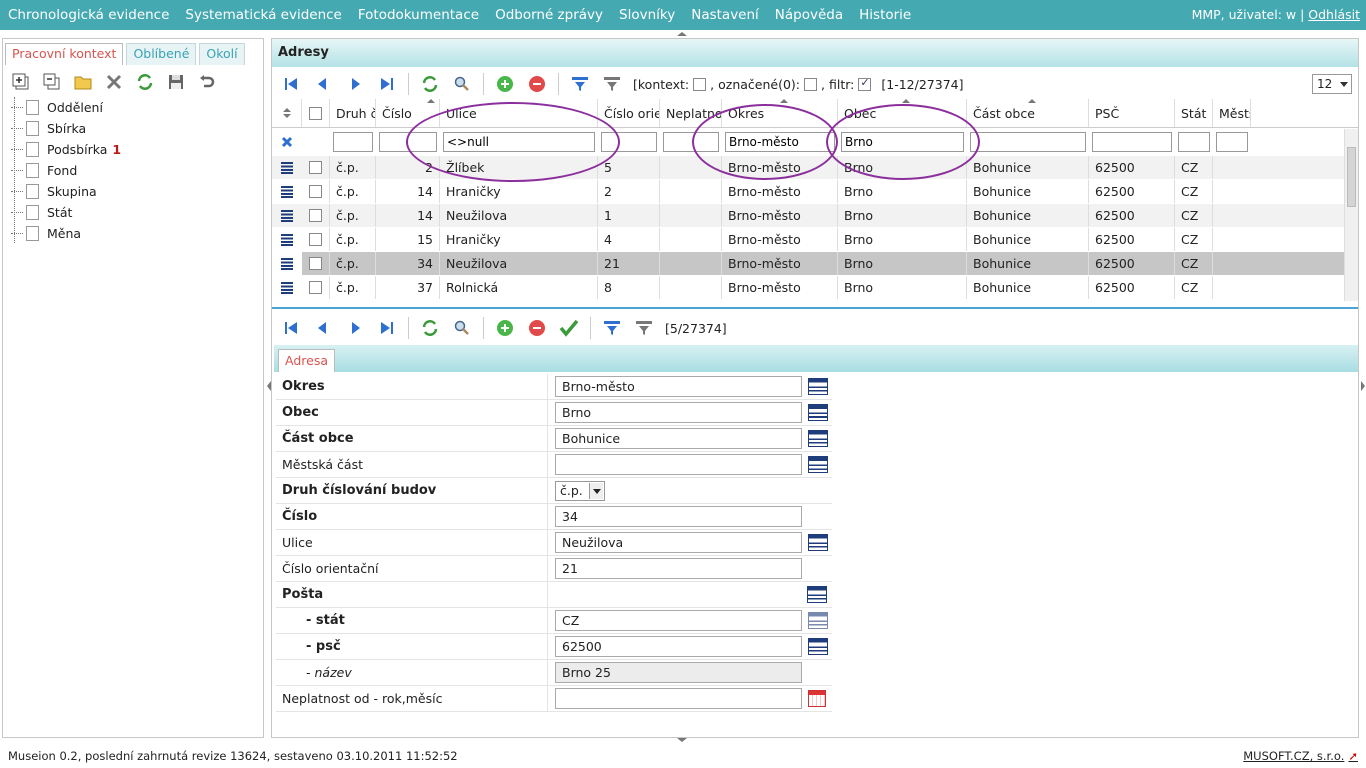 The height and width of the screenshot is (768, 1366). I want to click on col-okres: Okres, so click(780, 113).